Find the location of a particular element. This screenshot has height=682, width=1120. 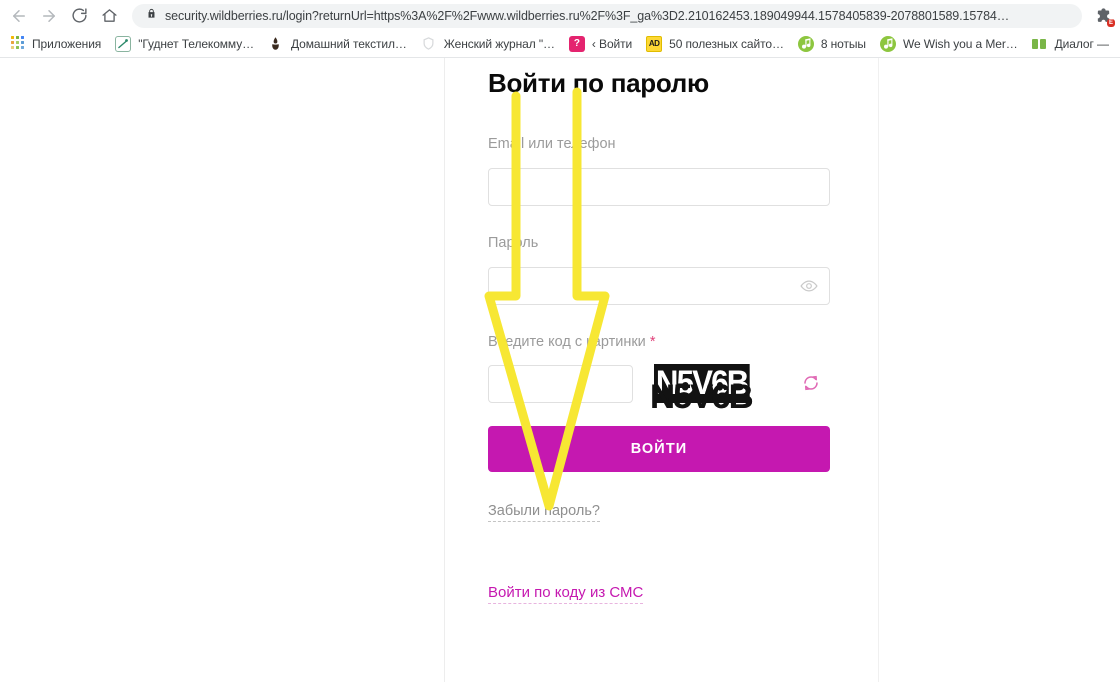

lock-icon is located at coordinates (151, 16).